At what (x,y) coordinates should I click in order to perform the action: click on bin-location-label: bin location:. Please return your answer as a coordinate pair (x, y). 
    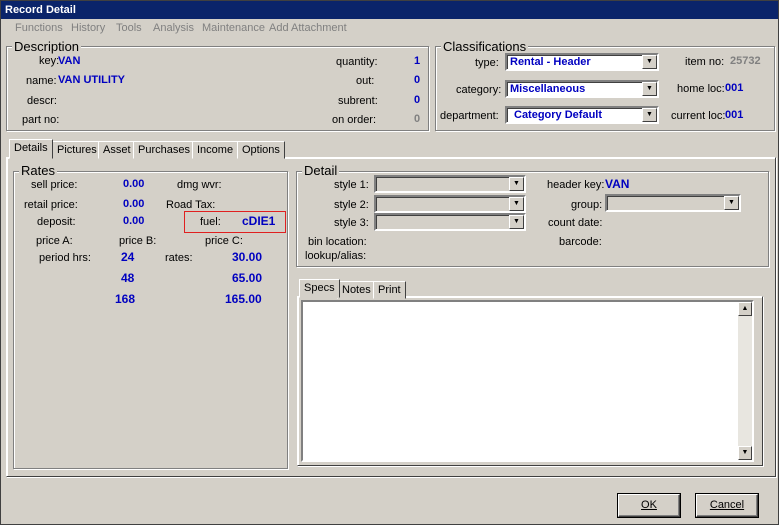
    Looking at the image, I should click on (337, 242).